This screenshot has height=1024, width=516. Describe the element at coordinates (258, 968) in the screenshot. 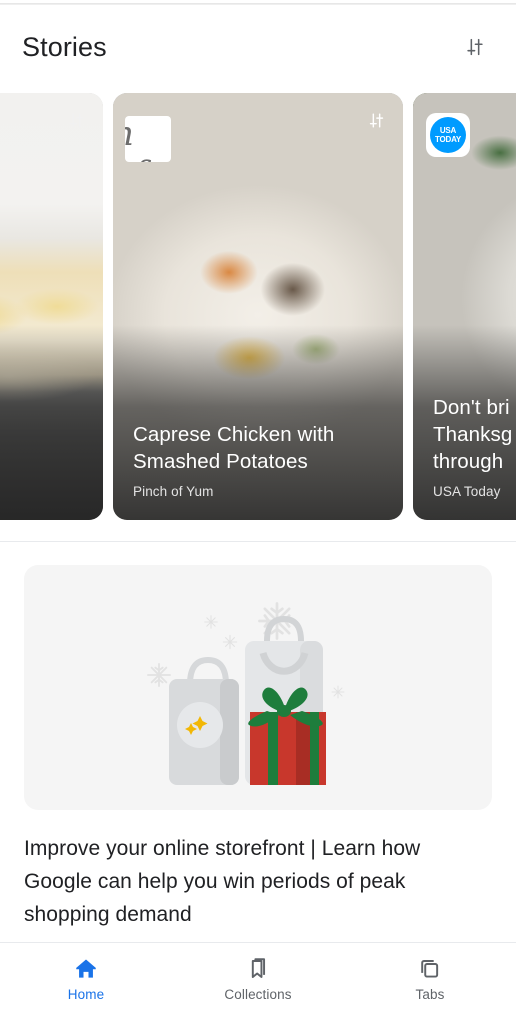

I see `bookmarks-icon` at that location.